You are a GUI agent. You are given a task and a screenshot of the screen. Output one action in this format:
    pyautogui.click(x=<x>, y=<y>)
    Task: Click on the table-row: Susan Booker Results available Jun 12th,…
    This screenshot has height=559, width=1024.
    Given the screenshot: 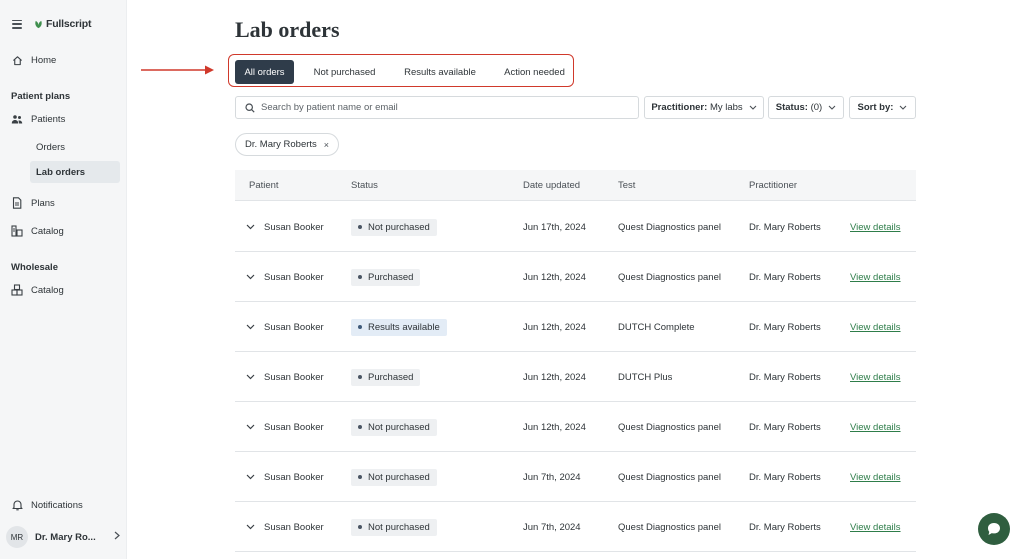 What is the action you would take?
    pyautogui.click(x=575, y=327)
    